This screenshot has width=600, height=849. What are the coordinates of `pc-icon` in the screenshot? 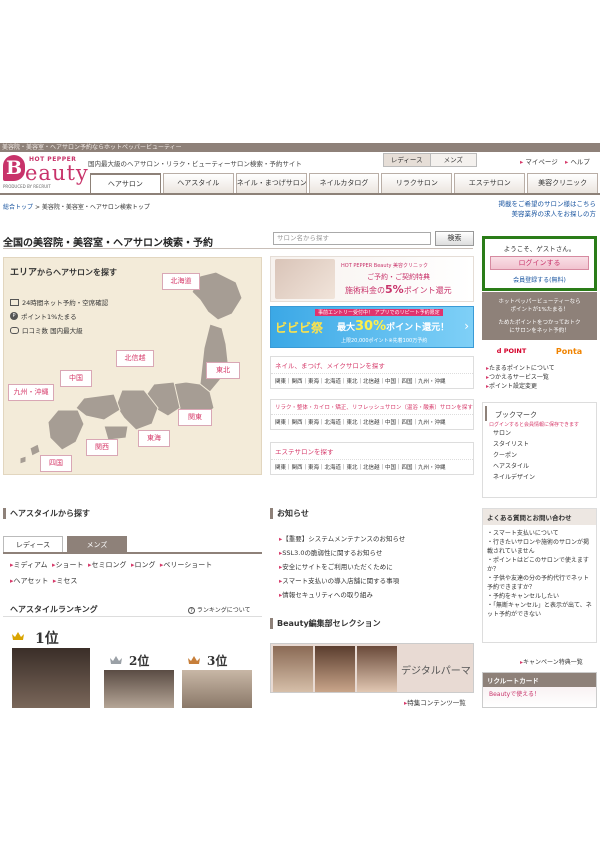 It's located at (14, 302).